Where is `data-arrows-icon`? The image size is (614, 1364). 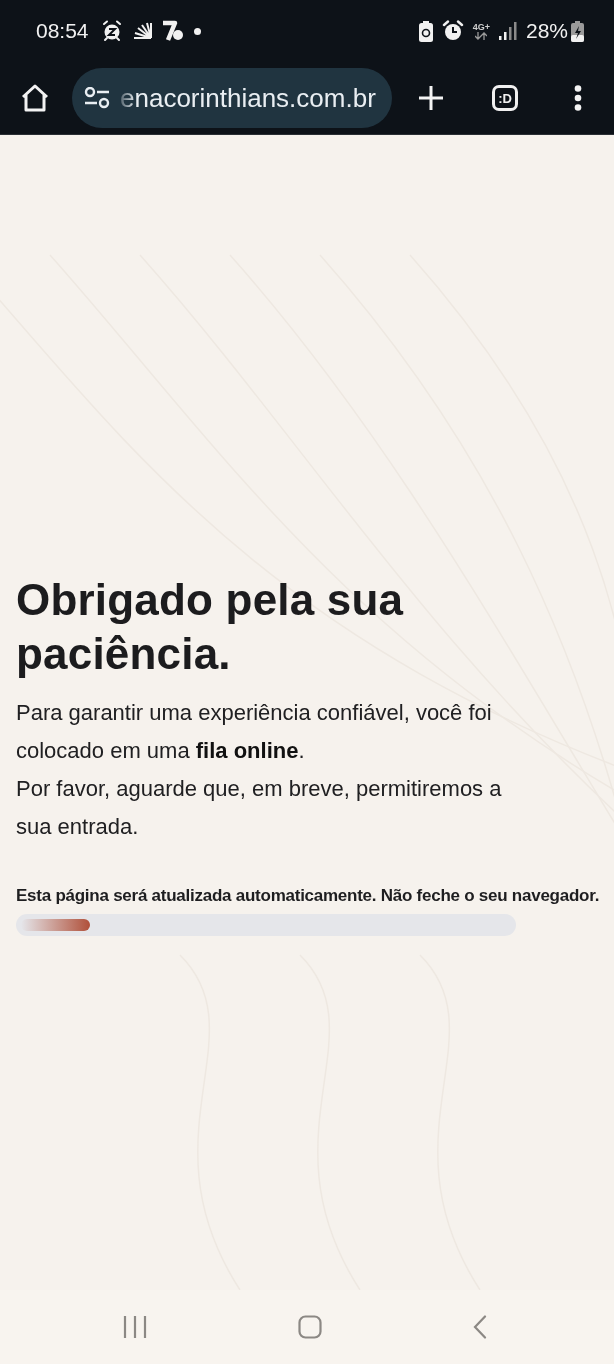
data-arrows-icon is located at coordinates (481, 35).